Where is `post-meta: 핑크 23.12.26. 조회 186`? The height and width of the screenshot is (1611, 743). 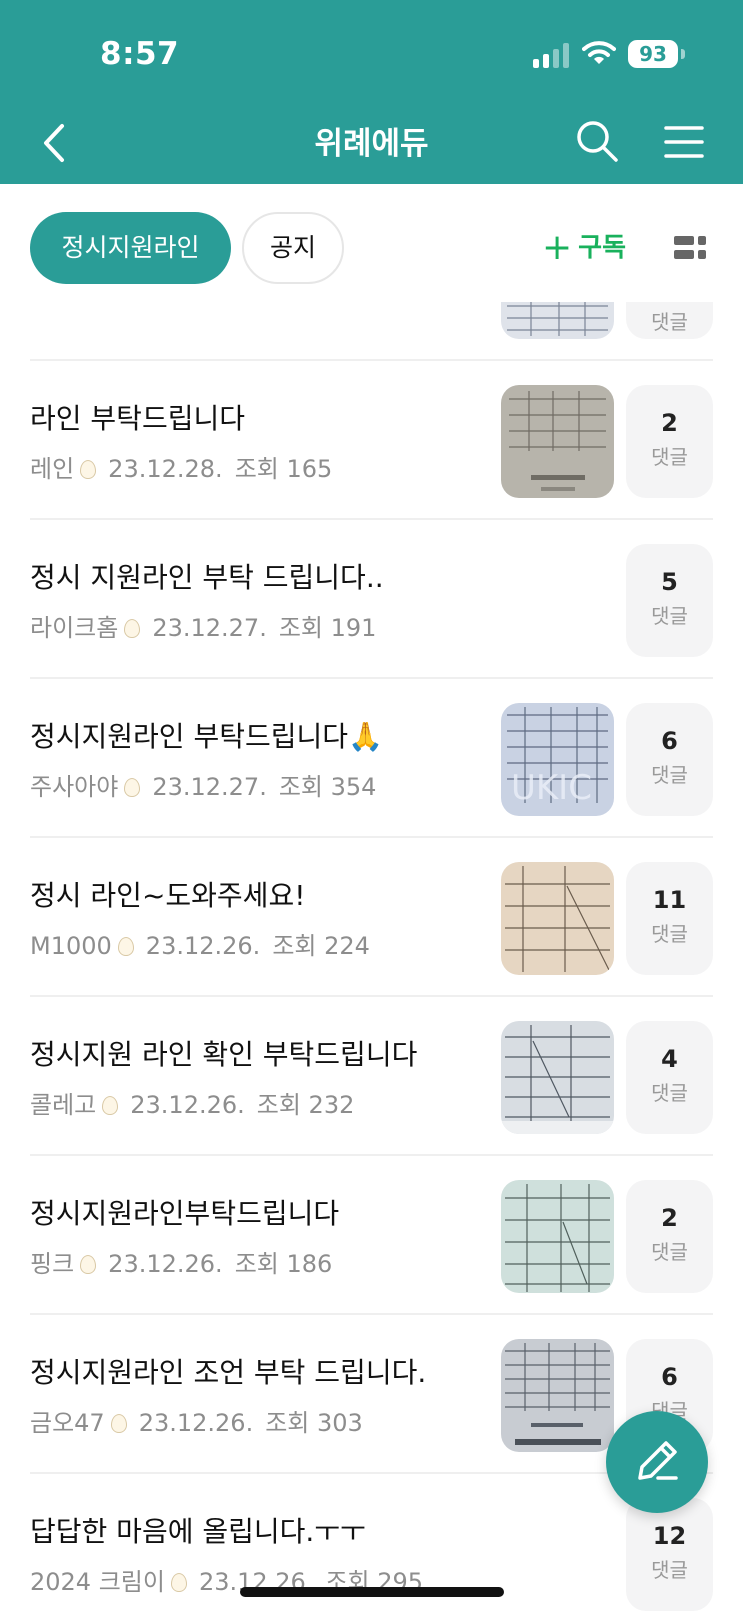
post-meta: 핑크 23.12.26. 조회 186 is located at coordinates (181, 1261).